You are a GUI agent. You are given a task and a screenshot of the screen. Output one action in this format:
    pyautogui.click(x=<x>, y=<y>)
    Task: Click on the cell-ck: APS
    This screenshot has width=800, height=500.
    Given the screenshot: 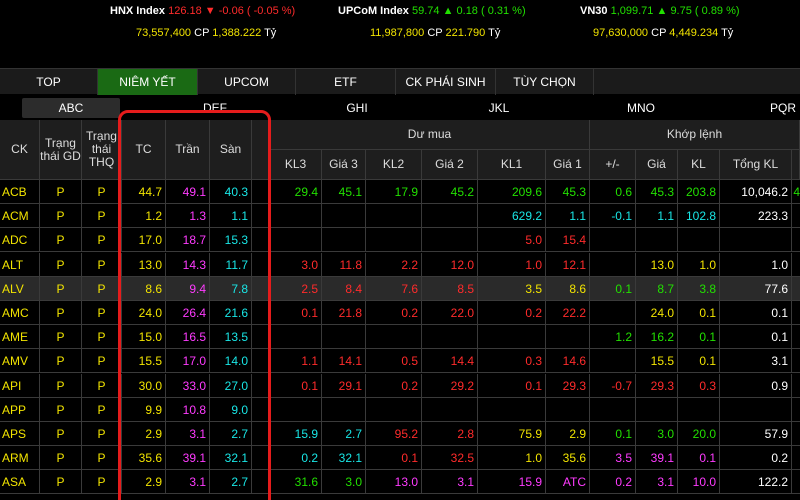 What is the action you would take?
    pyautogui.click(x=20, y=434)
    